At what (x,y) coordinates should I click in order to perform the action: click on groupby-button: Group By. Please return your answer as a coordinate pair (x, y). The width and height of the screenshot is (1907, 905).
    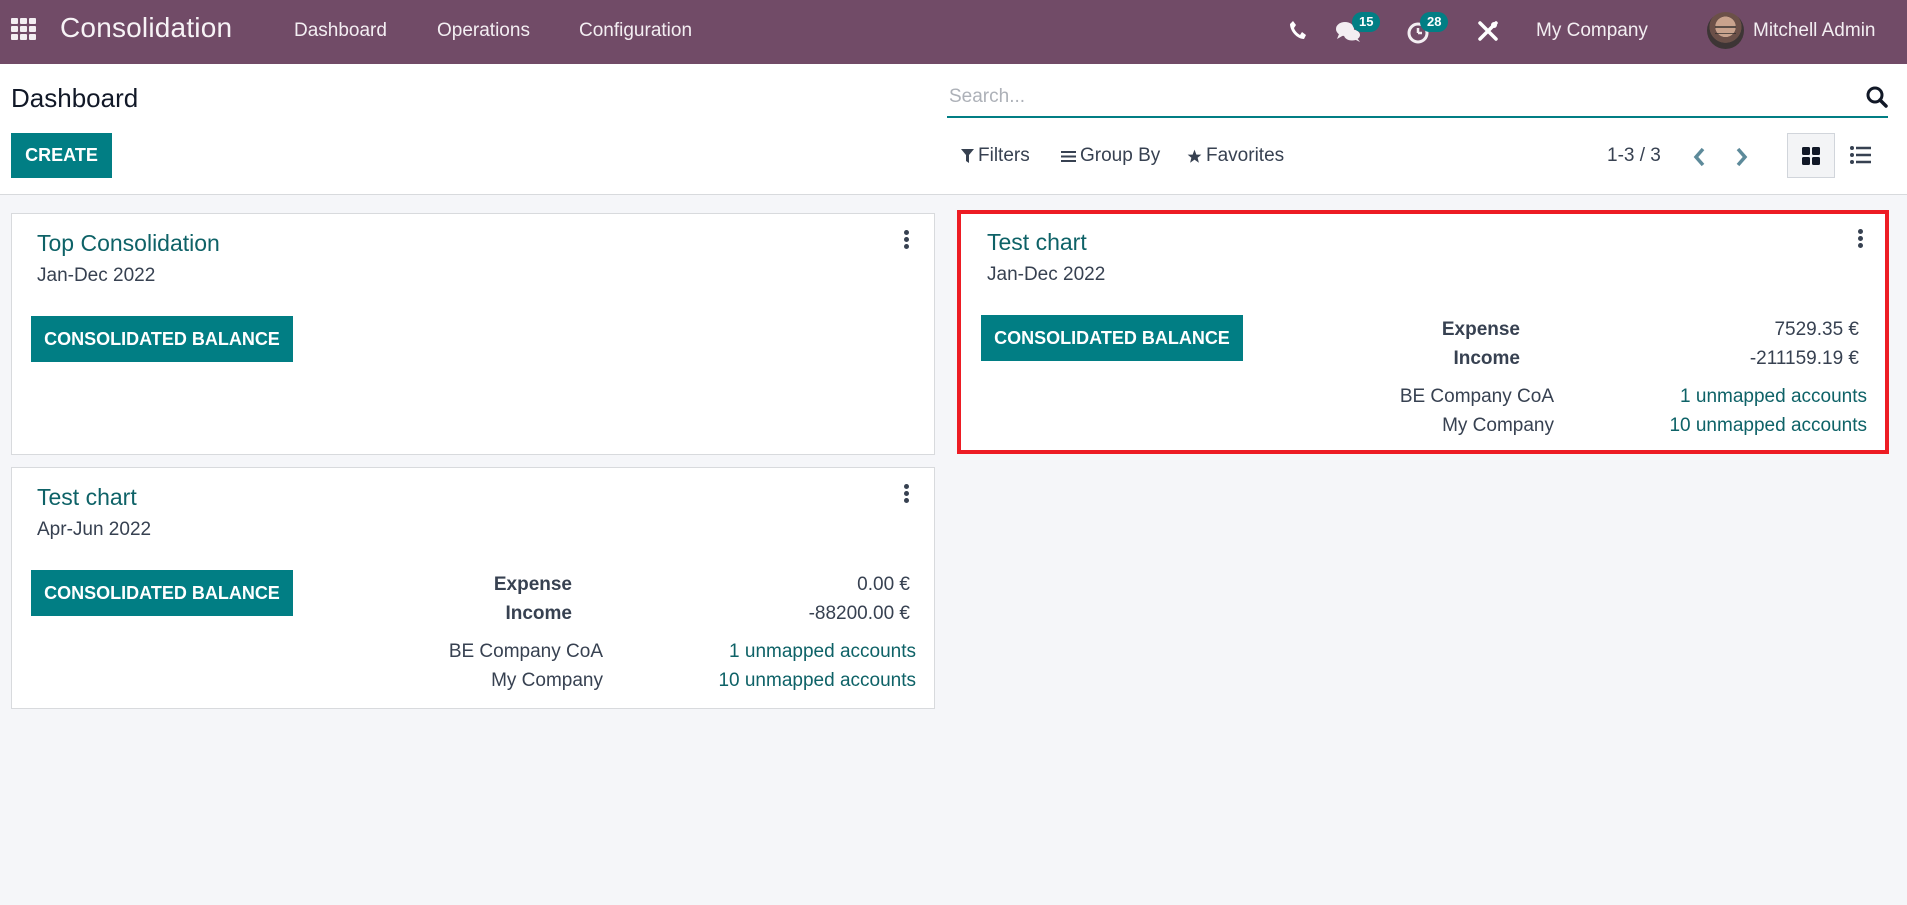
    Looking at the image, I should click on (1110, 156).